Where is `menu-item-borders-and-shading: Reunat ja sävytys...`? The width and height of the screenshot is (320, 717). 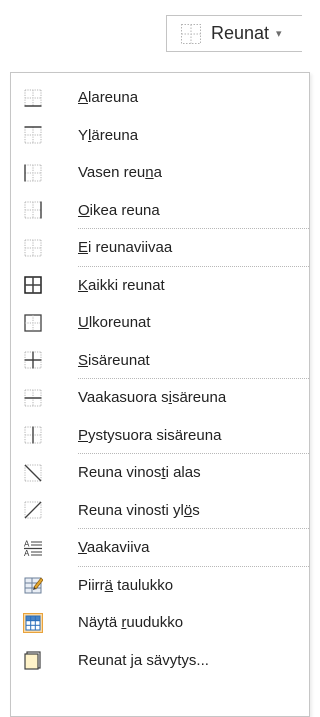 menu-item-borders-and-shading: Reunat ja sävytys... is located at coordinates (160, 661).